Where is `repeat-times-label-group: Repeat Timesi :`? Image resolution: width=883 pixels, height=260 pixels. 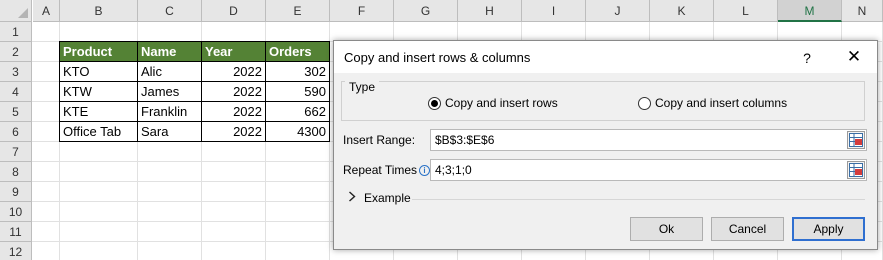
repeat-times-label-group: Repeat Timesi : is located at coordinates (390, 170).